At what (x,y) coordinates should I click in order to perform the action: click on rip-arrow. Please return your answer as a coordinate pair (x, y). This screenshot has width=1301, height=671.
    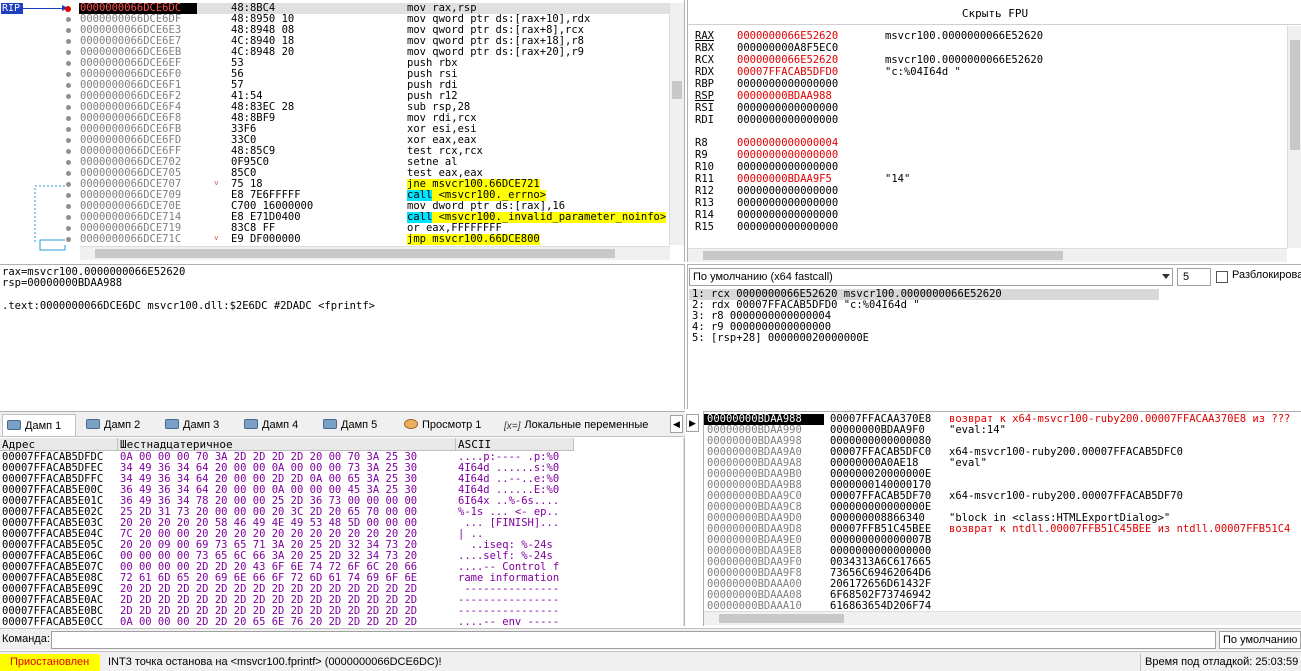
    Looking at the image, I should click on (45, 8).